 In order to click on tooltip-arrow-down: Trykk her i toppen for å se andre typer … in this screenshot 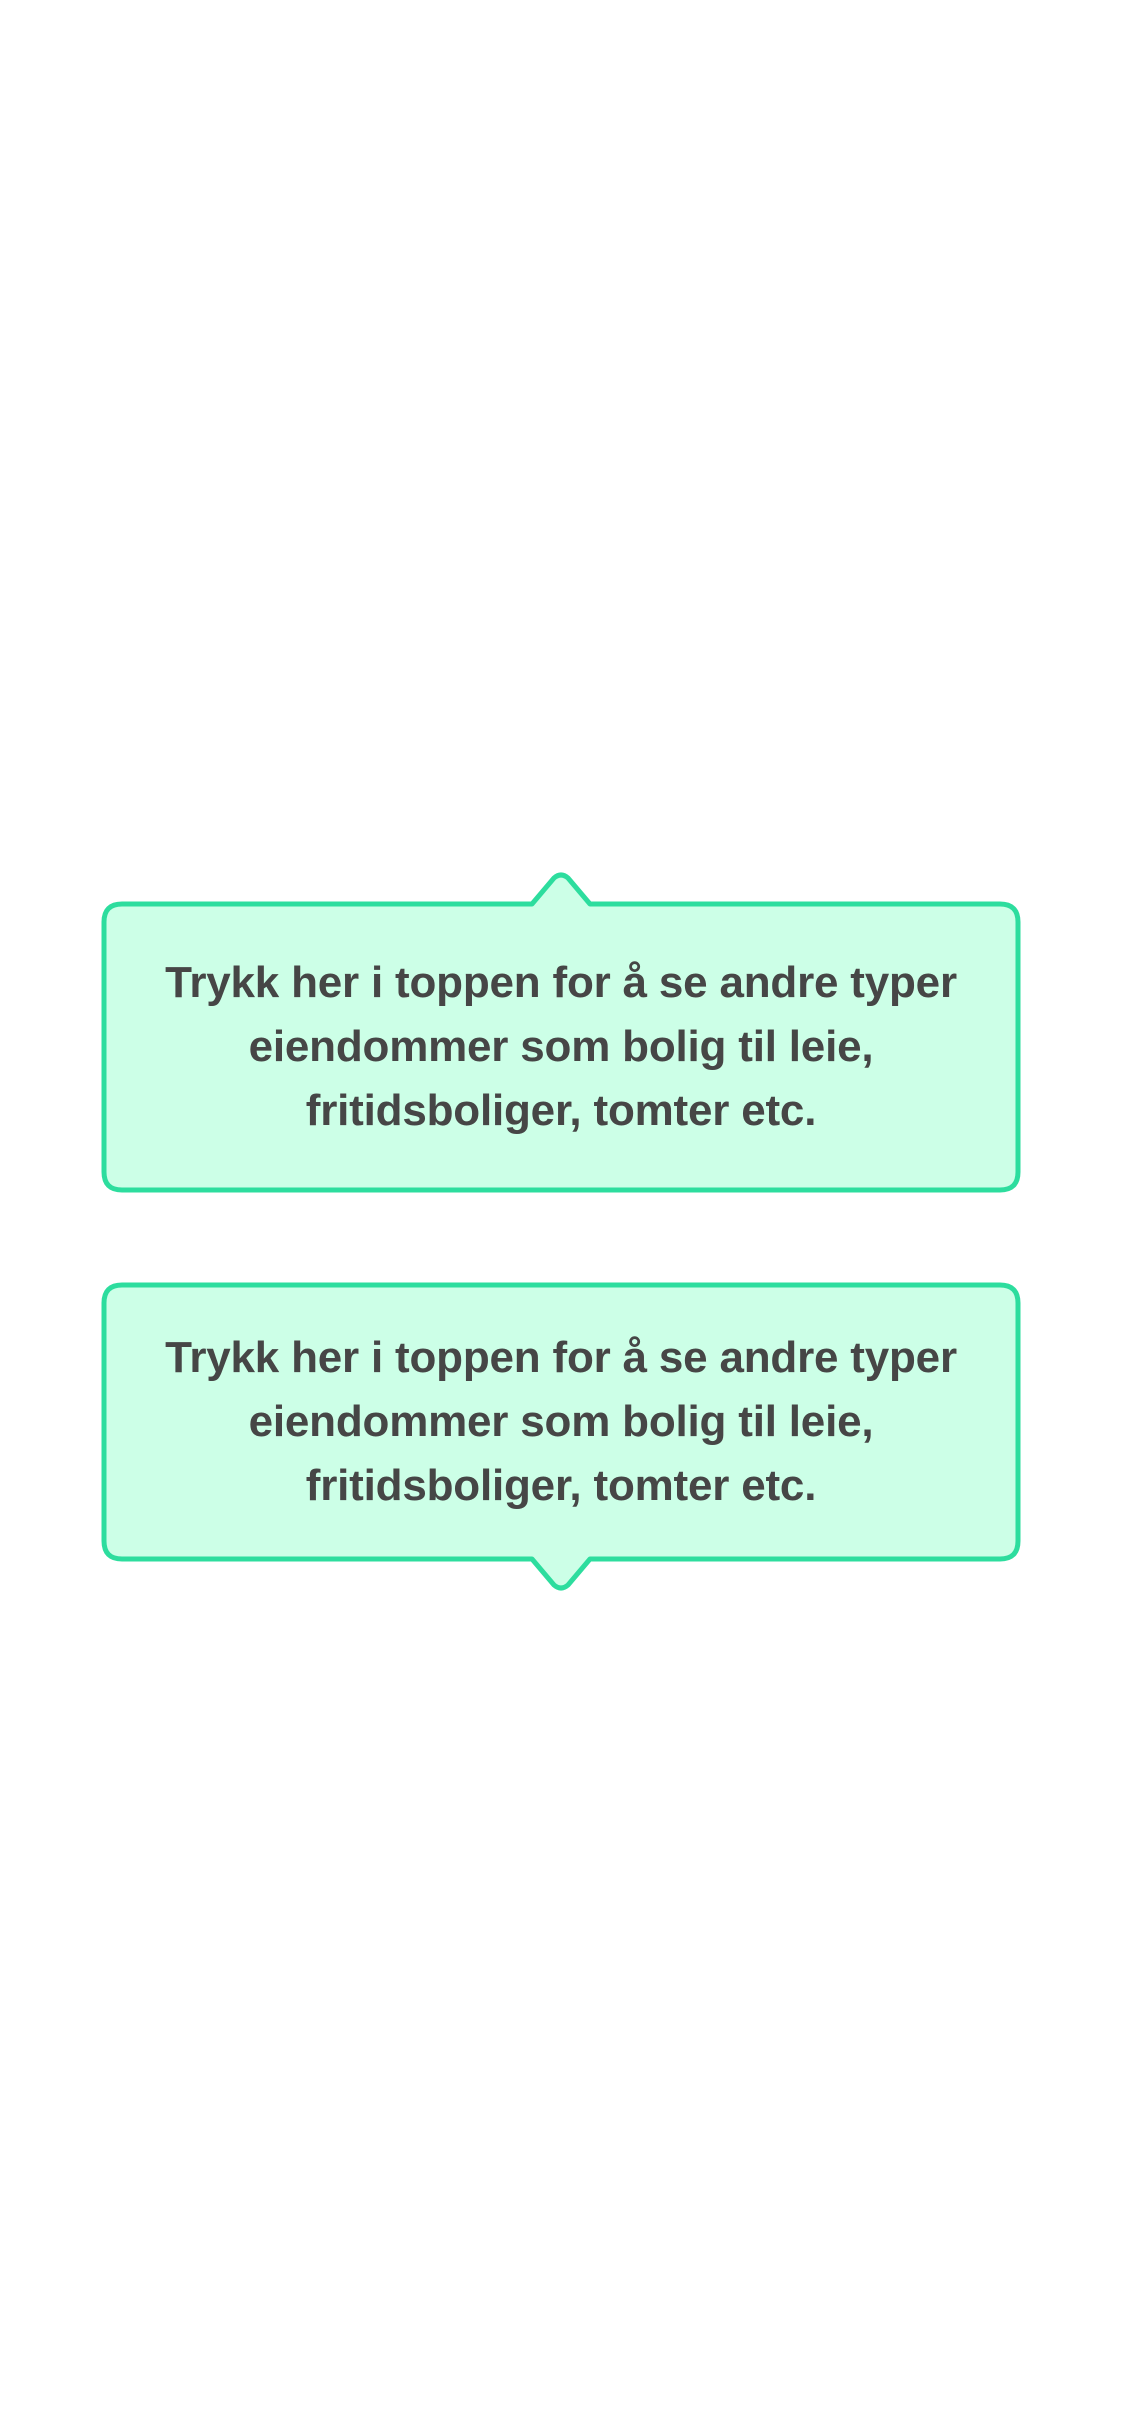, I will do `click(561, 1436)`.